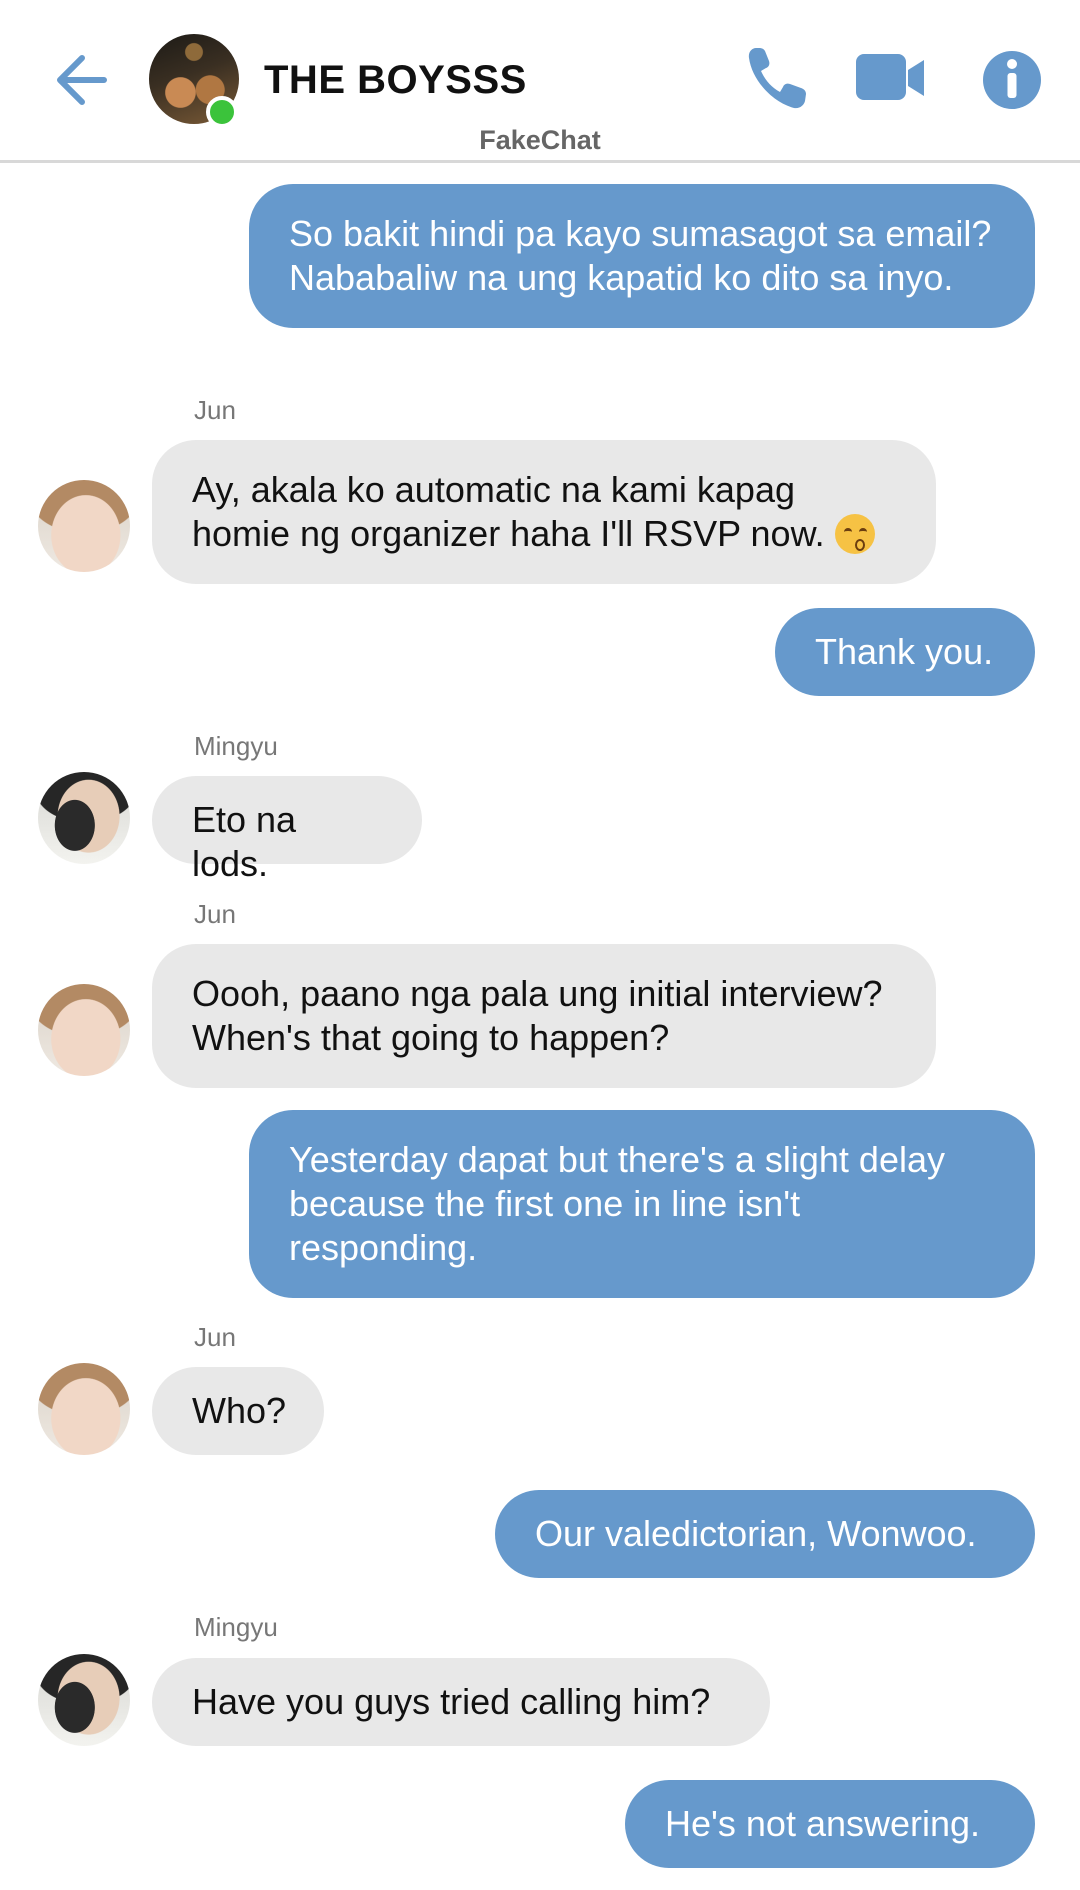 Image resolution: width=1080 pixels, height=1890 pixels. Describe the element at coordinates (395, 80) in the screenshot. I see `chat-title: THE BOYSSS` at that location.